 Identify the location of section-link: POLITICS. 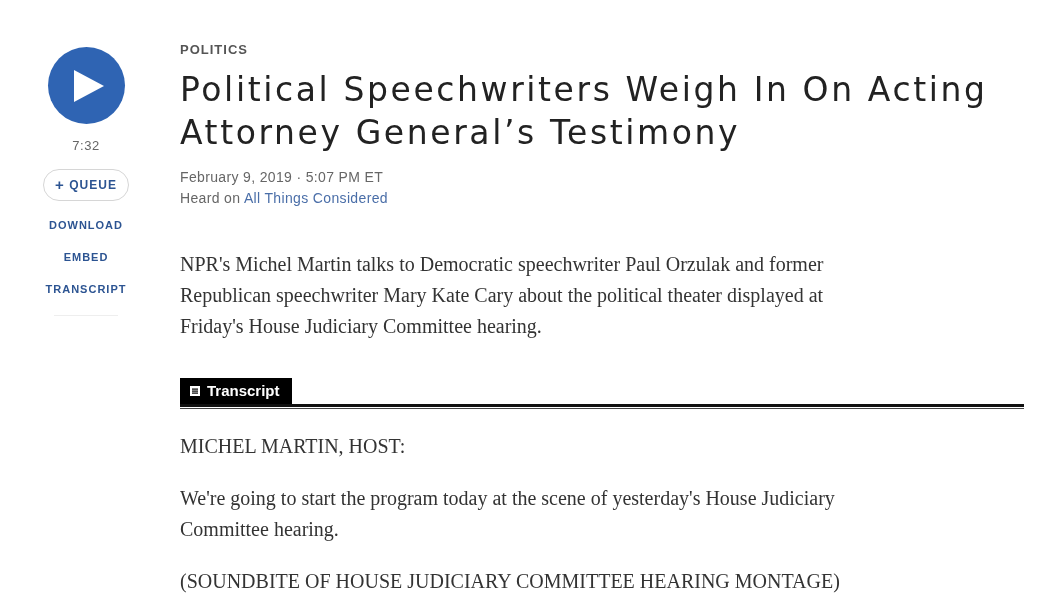
(214, 50).